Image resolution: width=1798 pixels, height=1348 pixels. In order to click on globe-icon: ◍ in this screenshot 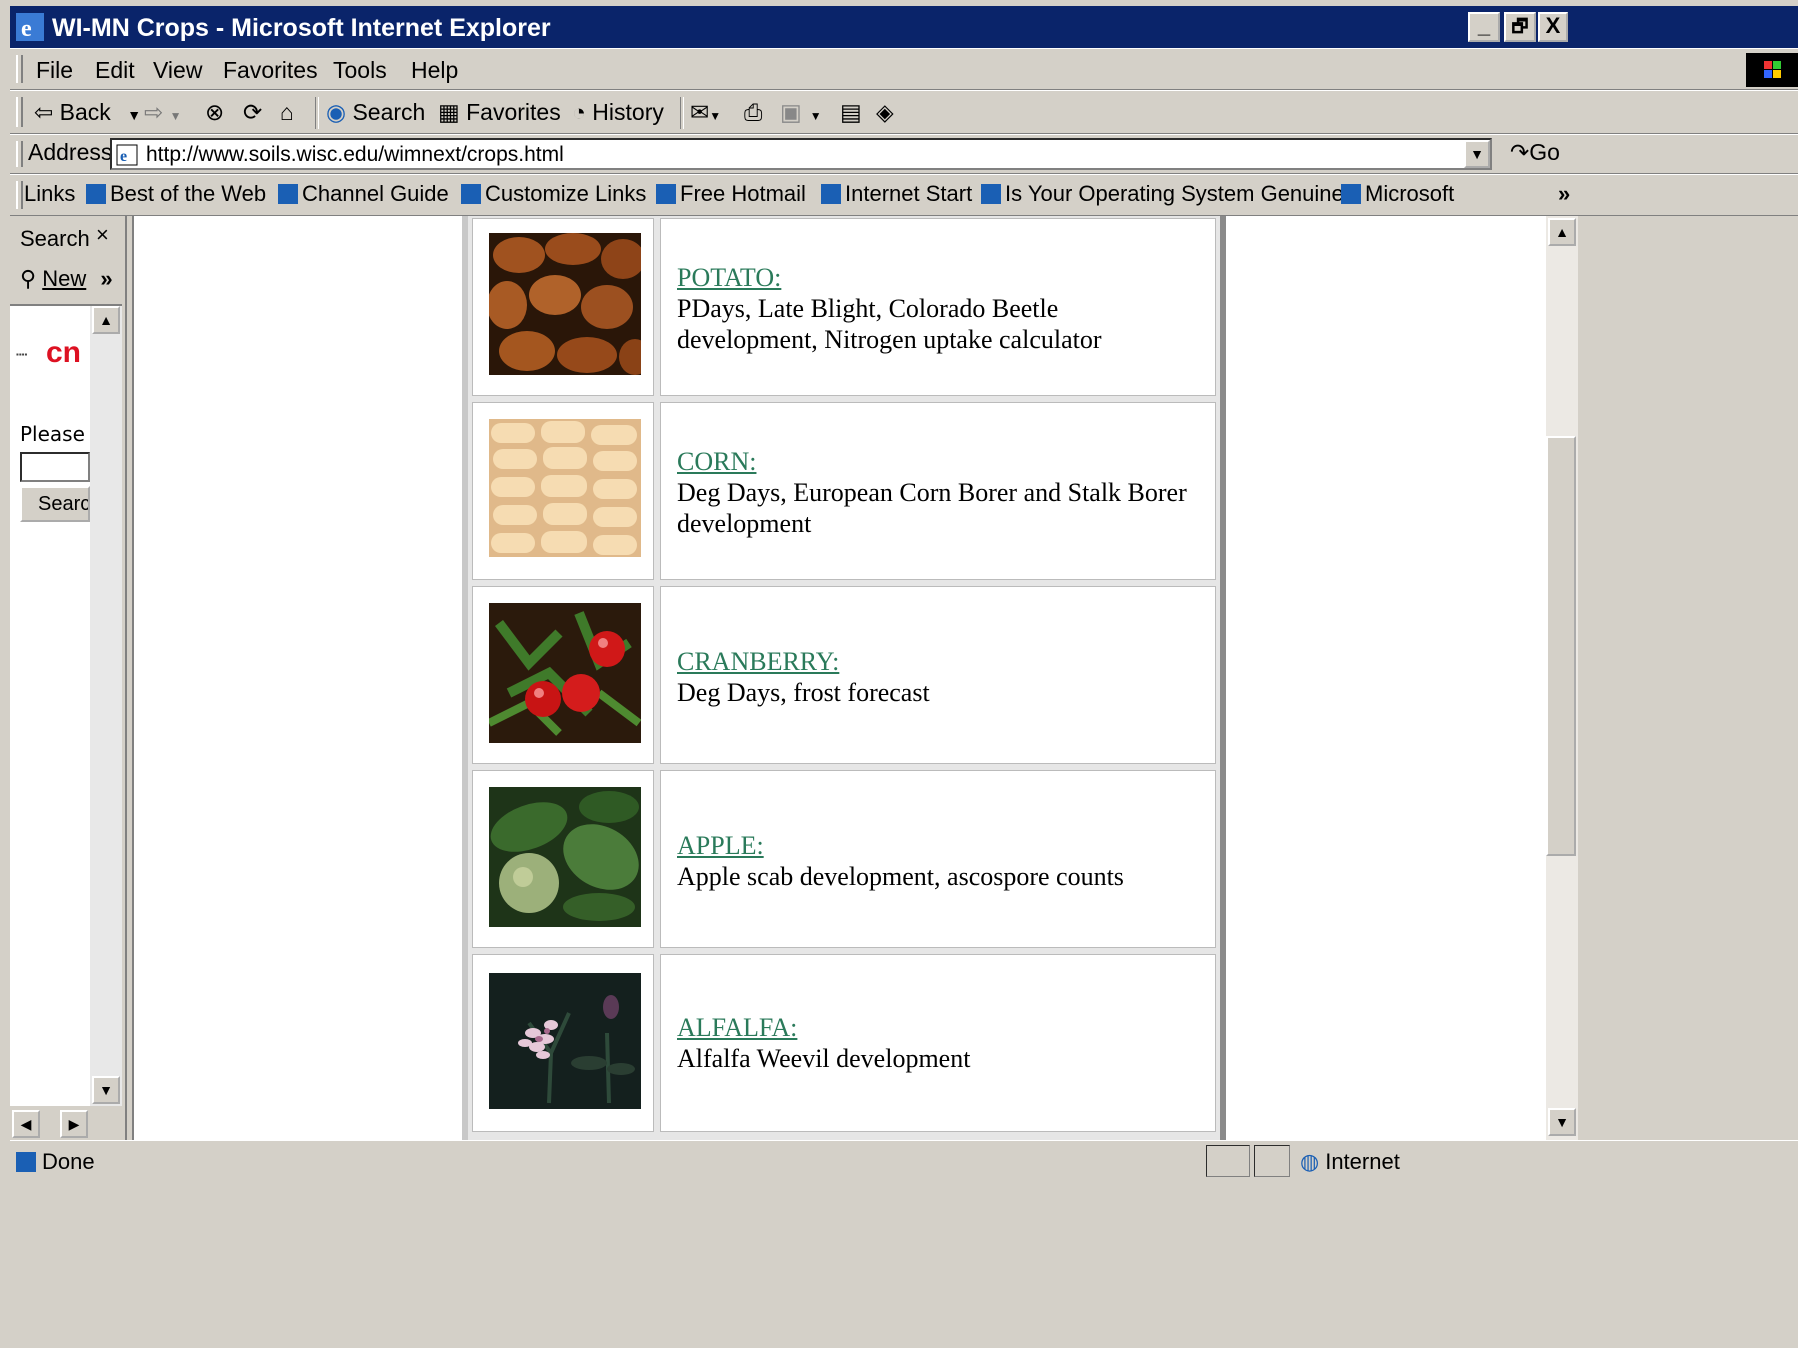, I will do `click(1310, 1161)`.